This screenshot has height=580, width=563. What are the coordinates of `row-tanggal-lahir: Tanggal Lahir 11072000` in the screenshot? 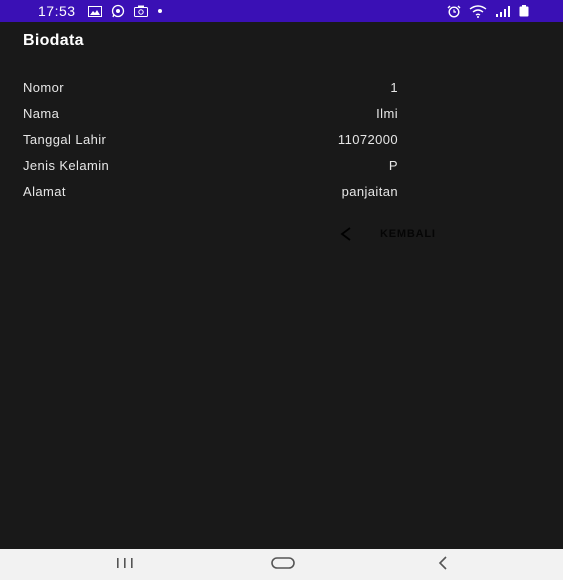 It's located at (210, 141).